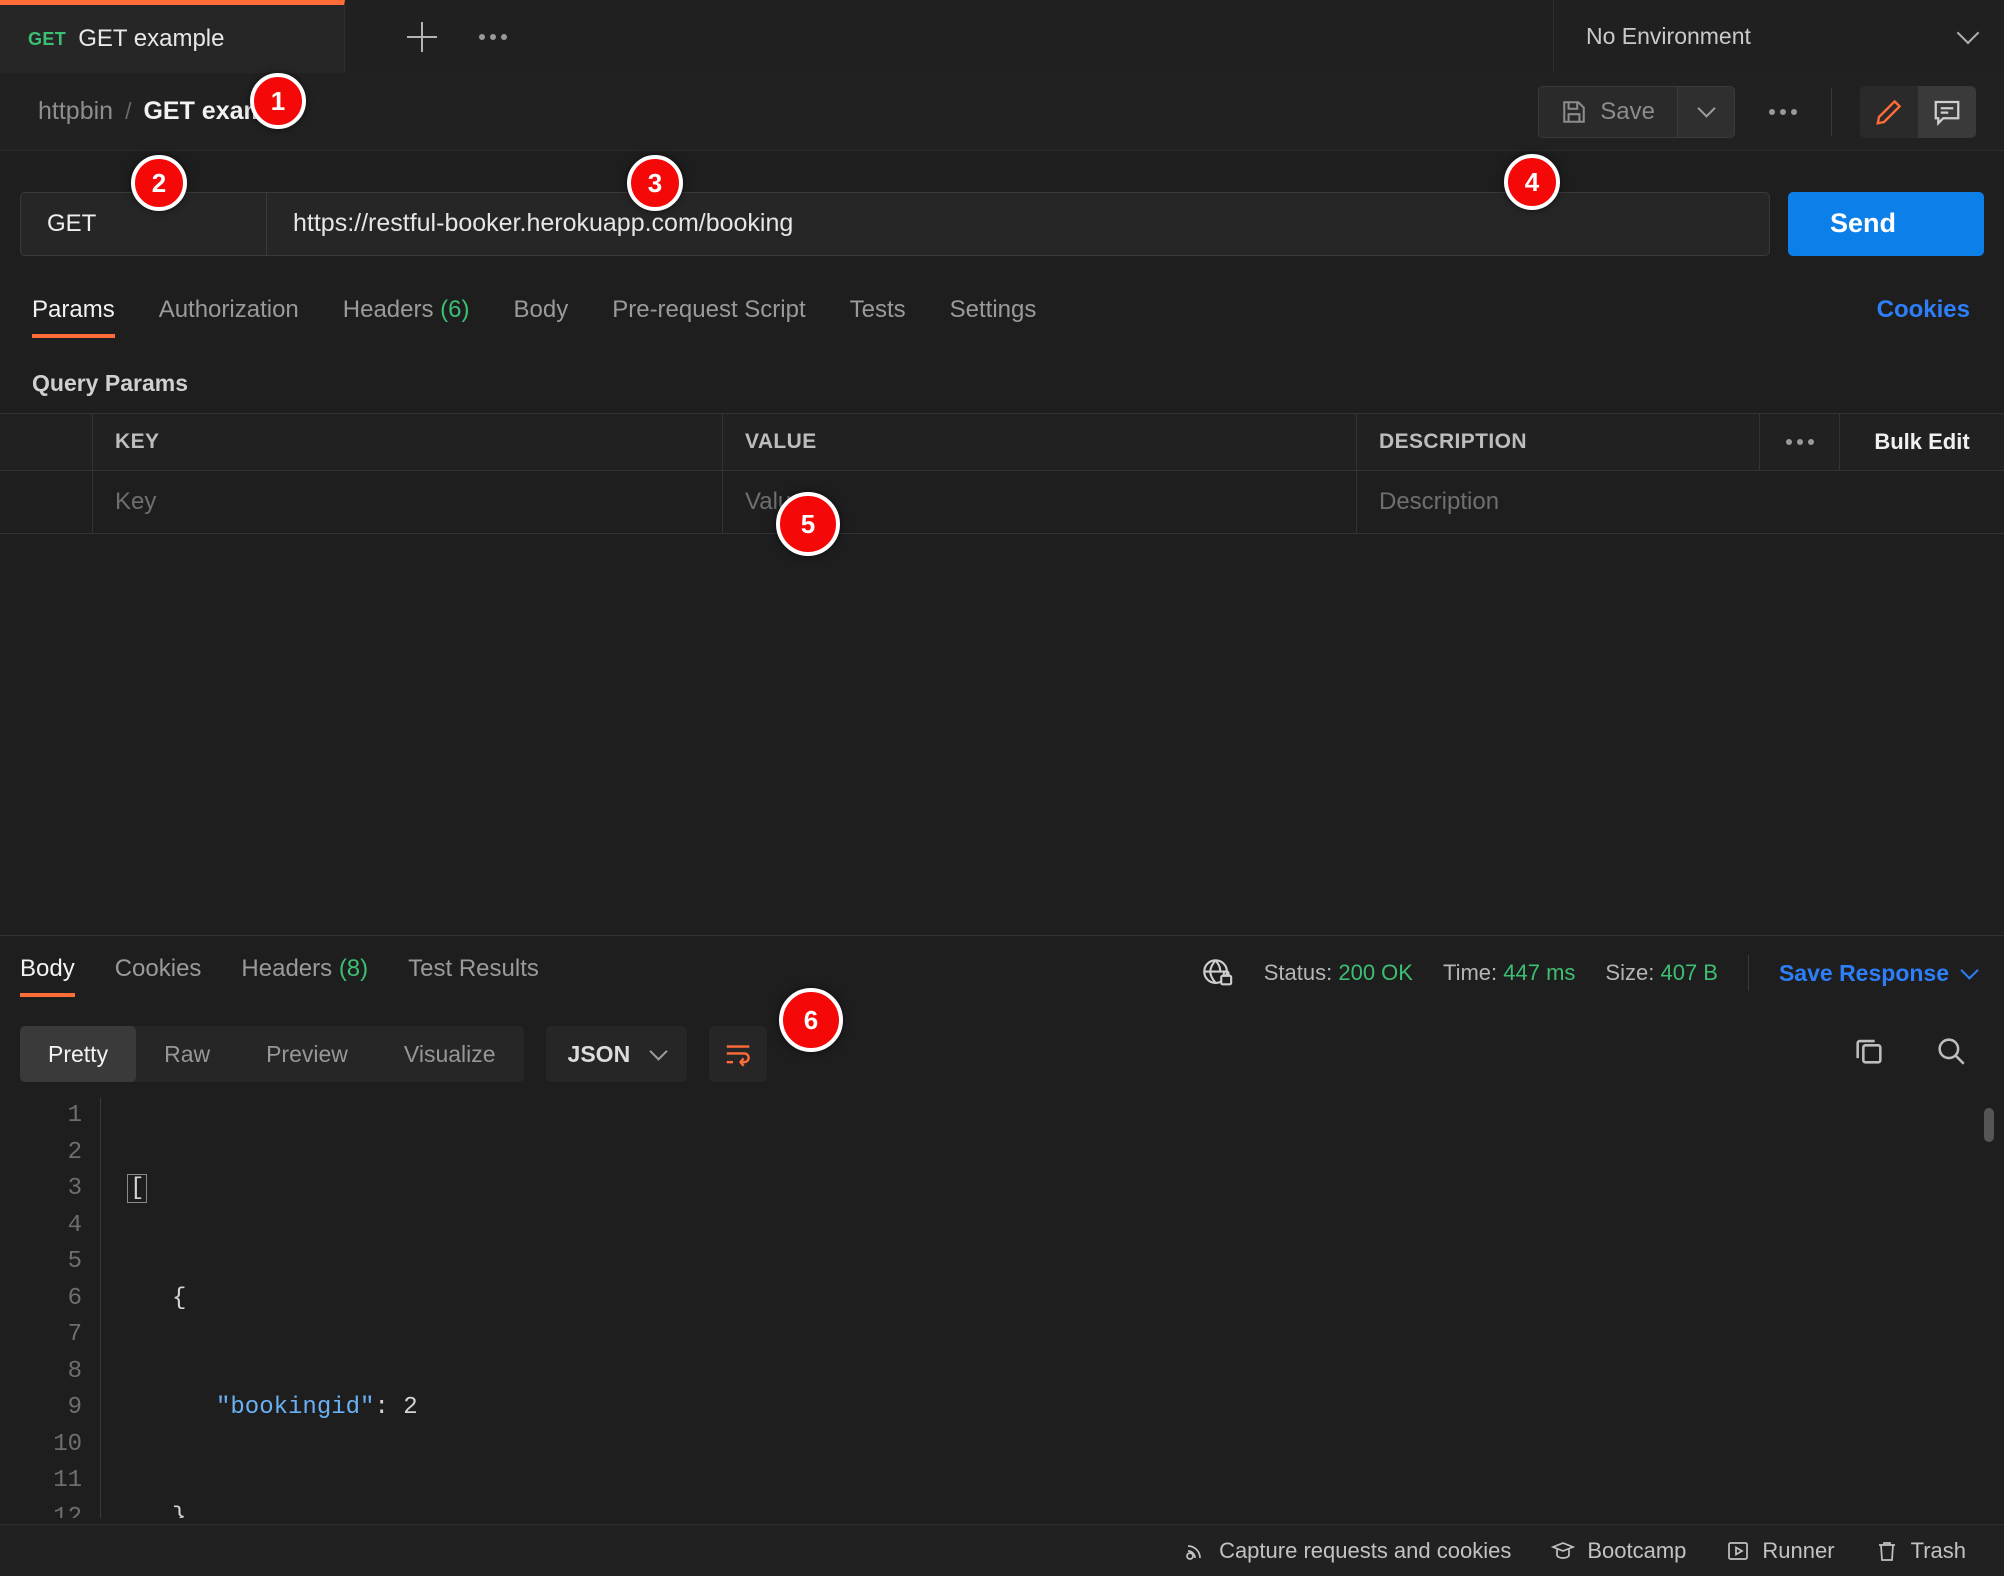 Image resolution: width=2004 pixels, height=1576 pixels. Describe the element at coordinates (1193, 1552) in the screenshot. I see `satellite-icon` at that location.